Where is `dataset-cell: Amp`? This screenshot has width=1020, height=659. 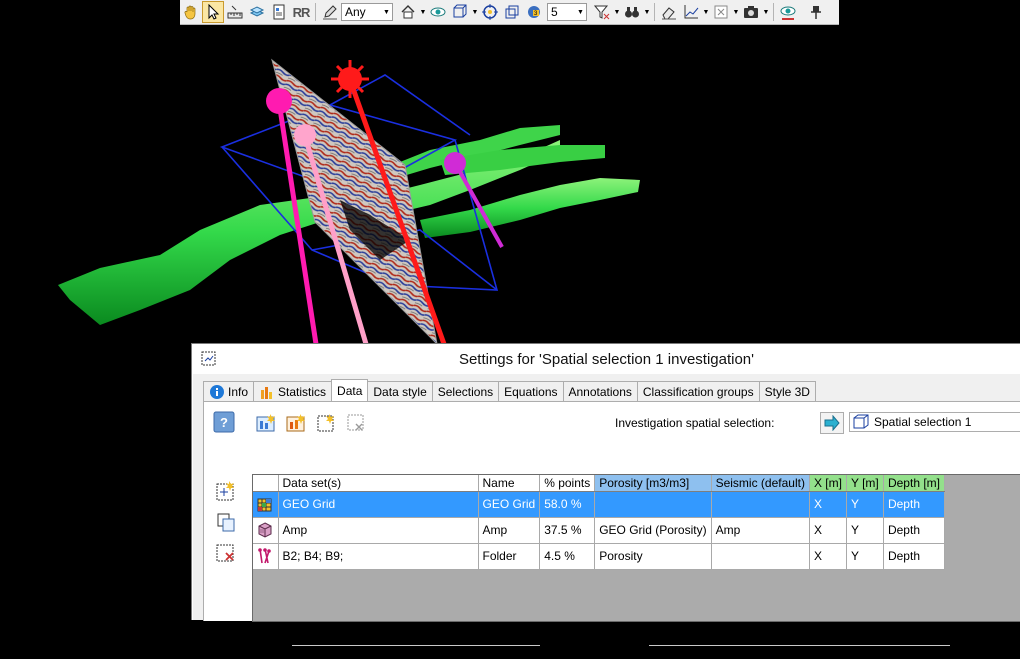 dataset-cell: Amp is located at coordinates (378, 530).